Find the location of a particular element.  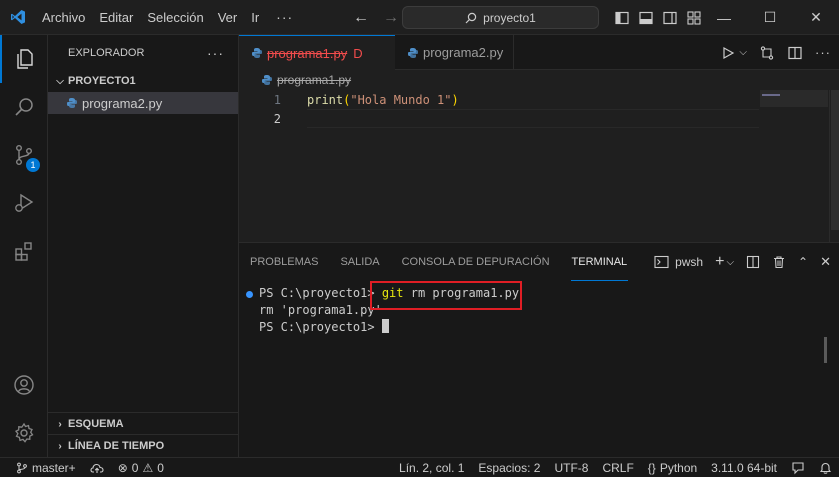

run-python-file-icon is located at coordinates (728, 53).